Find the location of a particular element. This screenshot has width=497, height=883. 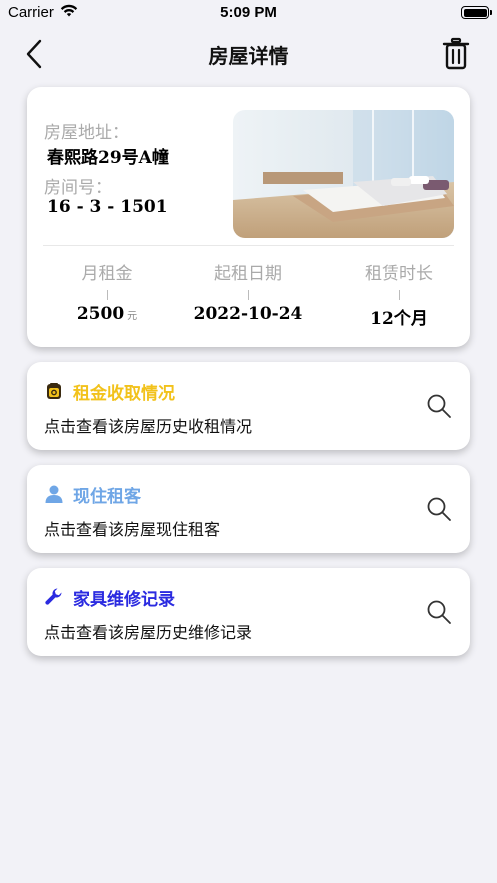

furniture-repair-title: 家具维修记录 is located at coordinates (124, 599).